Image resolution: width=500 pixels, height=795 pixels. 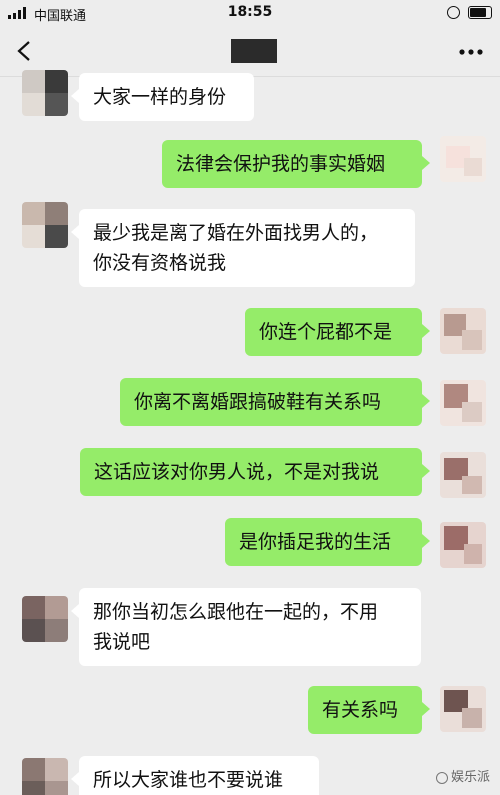 I want to click on status-bar: 中国联通 18:55, so click(x=250, y=13).